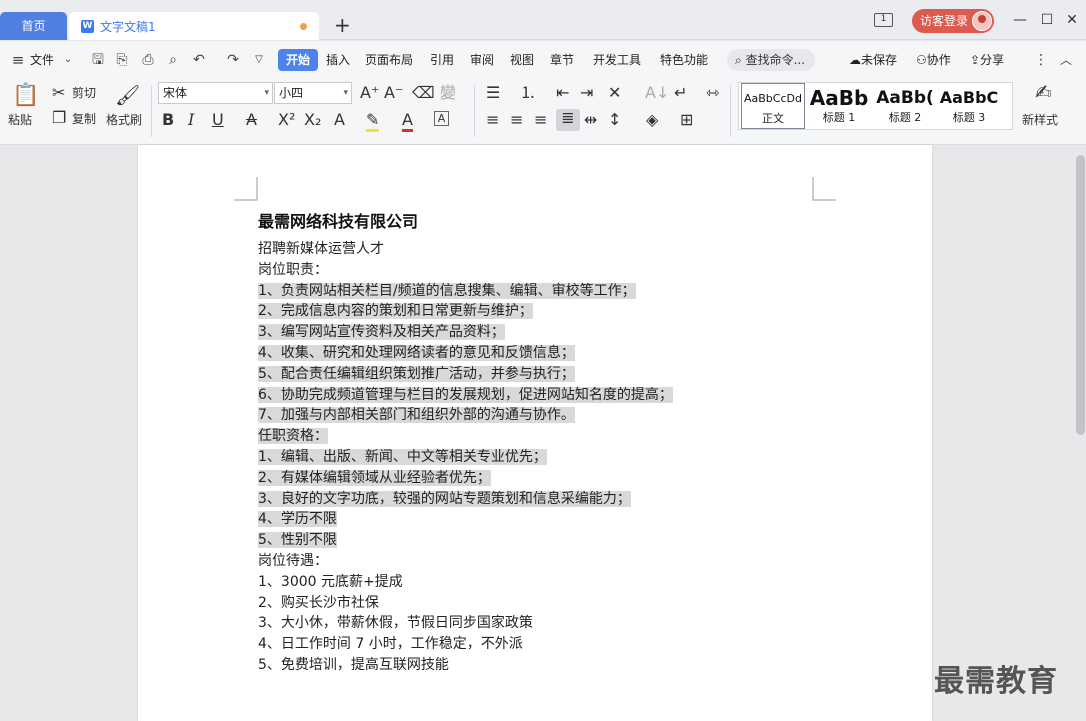 The width and height of the screenshot is (1086, 721). I want to click on font-size-value: 小四, so click(291, 93).